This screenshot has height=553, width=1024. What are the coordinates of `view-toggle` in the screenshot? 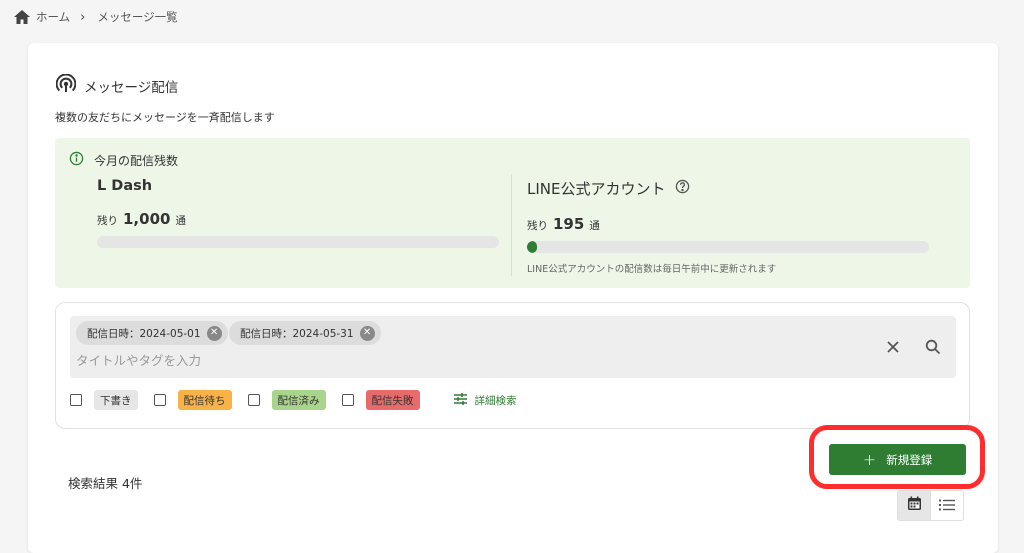 It's located at (930, 505).